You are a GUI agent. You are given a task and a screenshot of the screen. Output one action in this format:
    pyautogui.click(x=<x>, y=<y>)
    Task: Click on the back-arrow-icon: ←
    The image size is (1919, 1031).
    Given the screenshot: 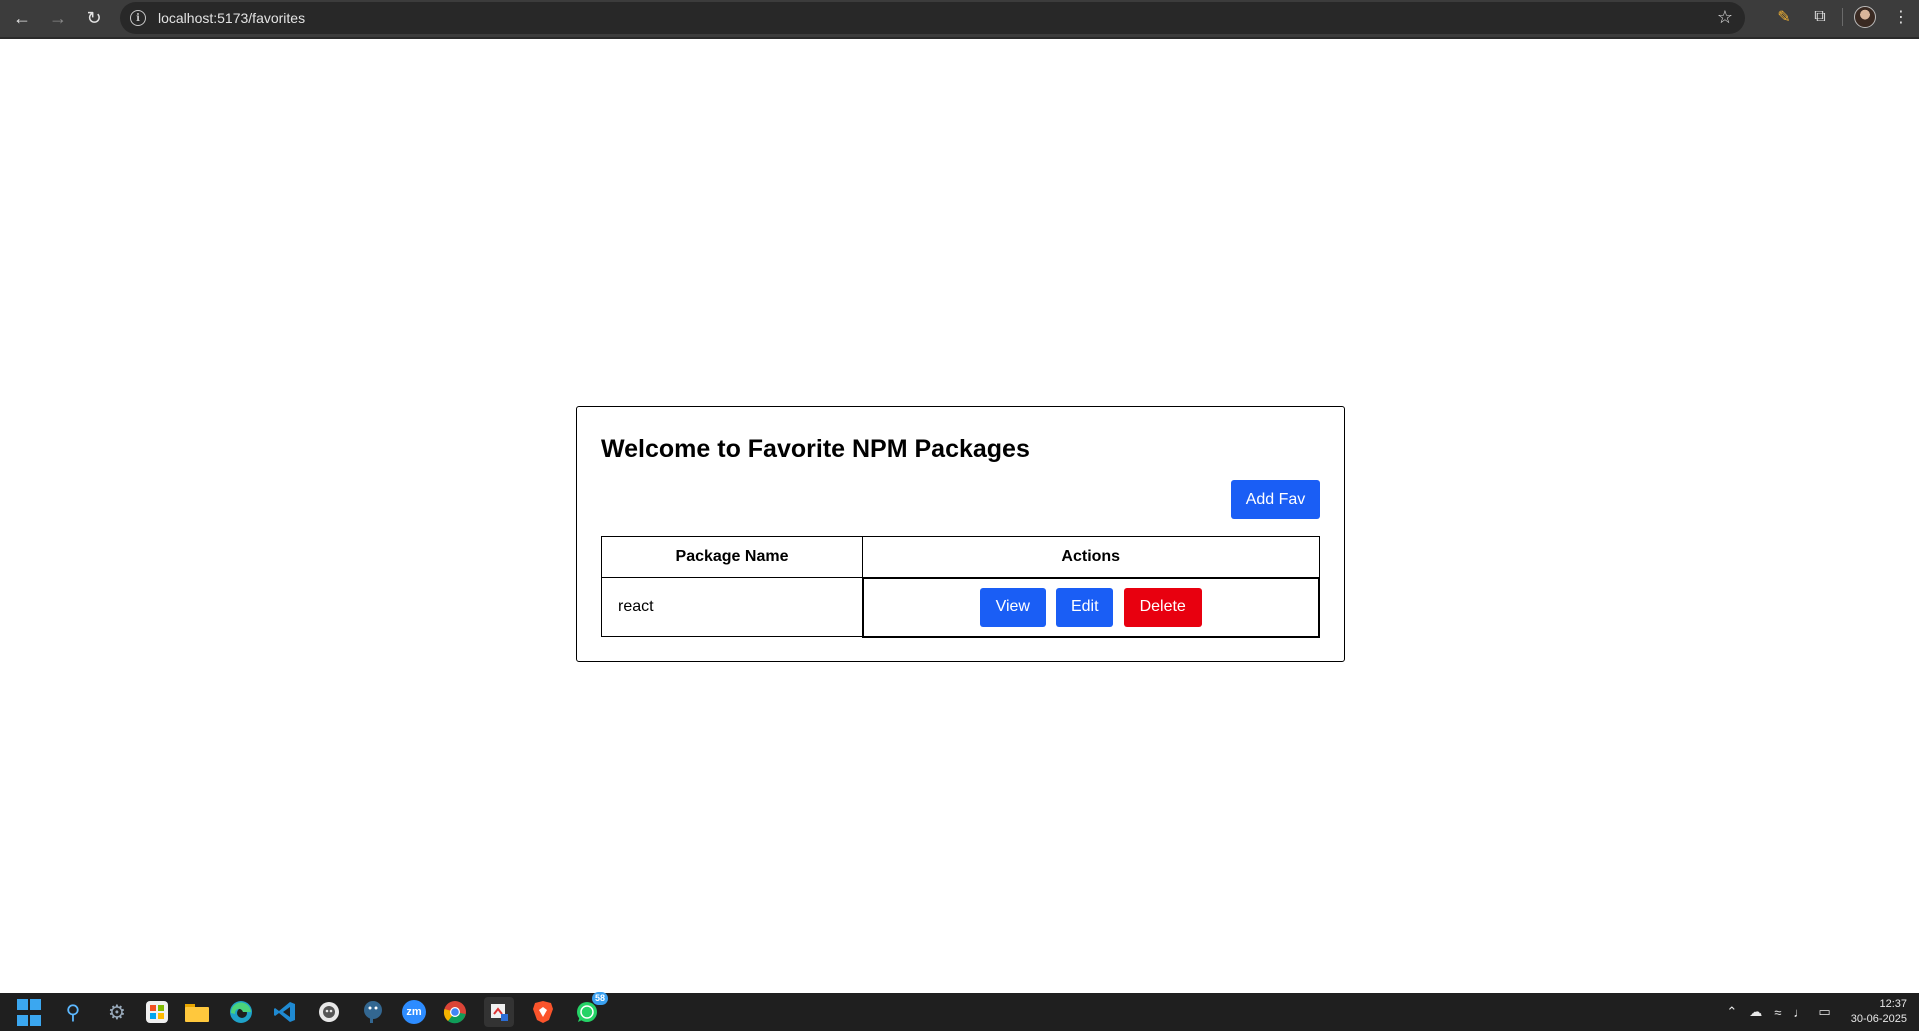 What is the action you would take?
    pyautogui.click(x=22, y=19)
    